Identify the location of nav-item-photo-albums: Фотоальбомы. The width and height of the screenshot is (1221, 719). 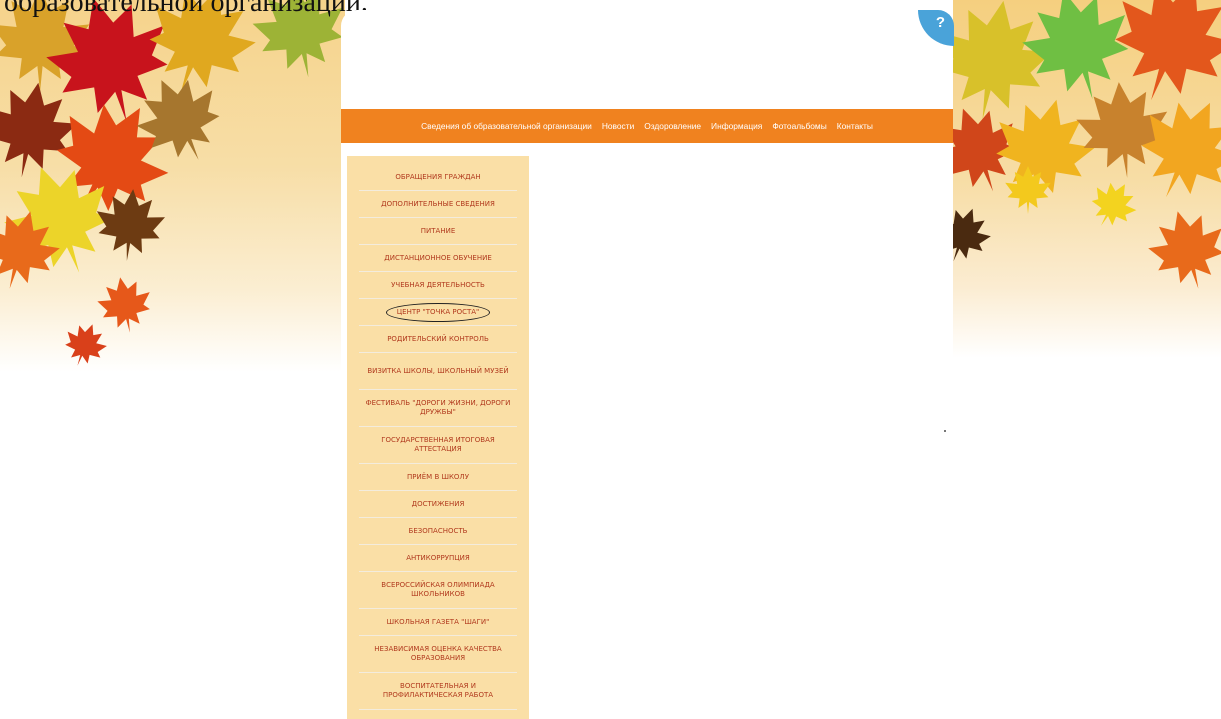
(799, 126).